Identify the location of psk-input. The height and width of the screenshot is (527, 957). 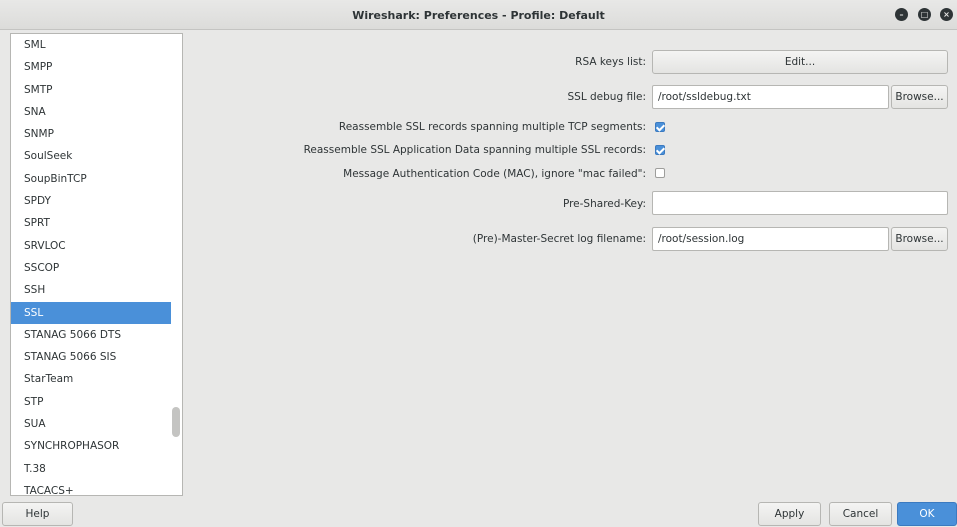
(800, 203).